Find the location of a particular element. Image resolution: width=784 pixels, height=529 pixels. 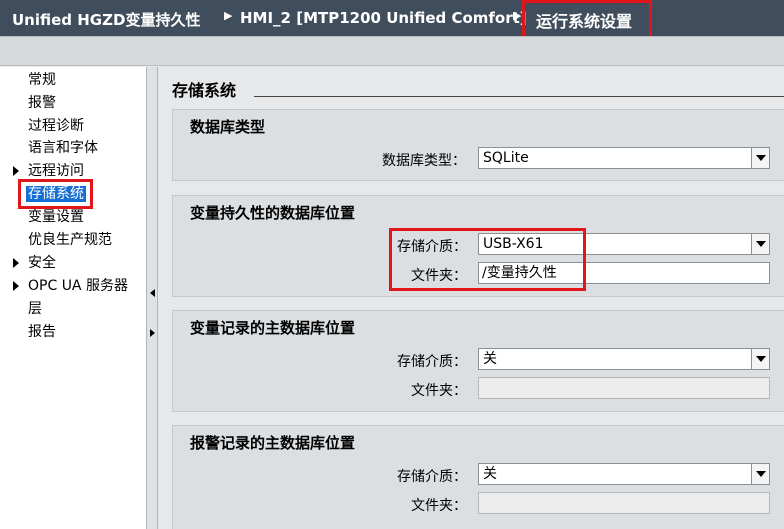

breadcrumb-device: HMI_2 [MTP1200 Unified Comfort] is located at coordinates (383, 18).